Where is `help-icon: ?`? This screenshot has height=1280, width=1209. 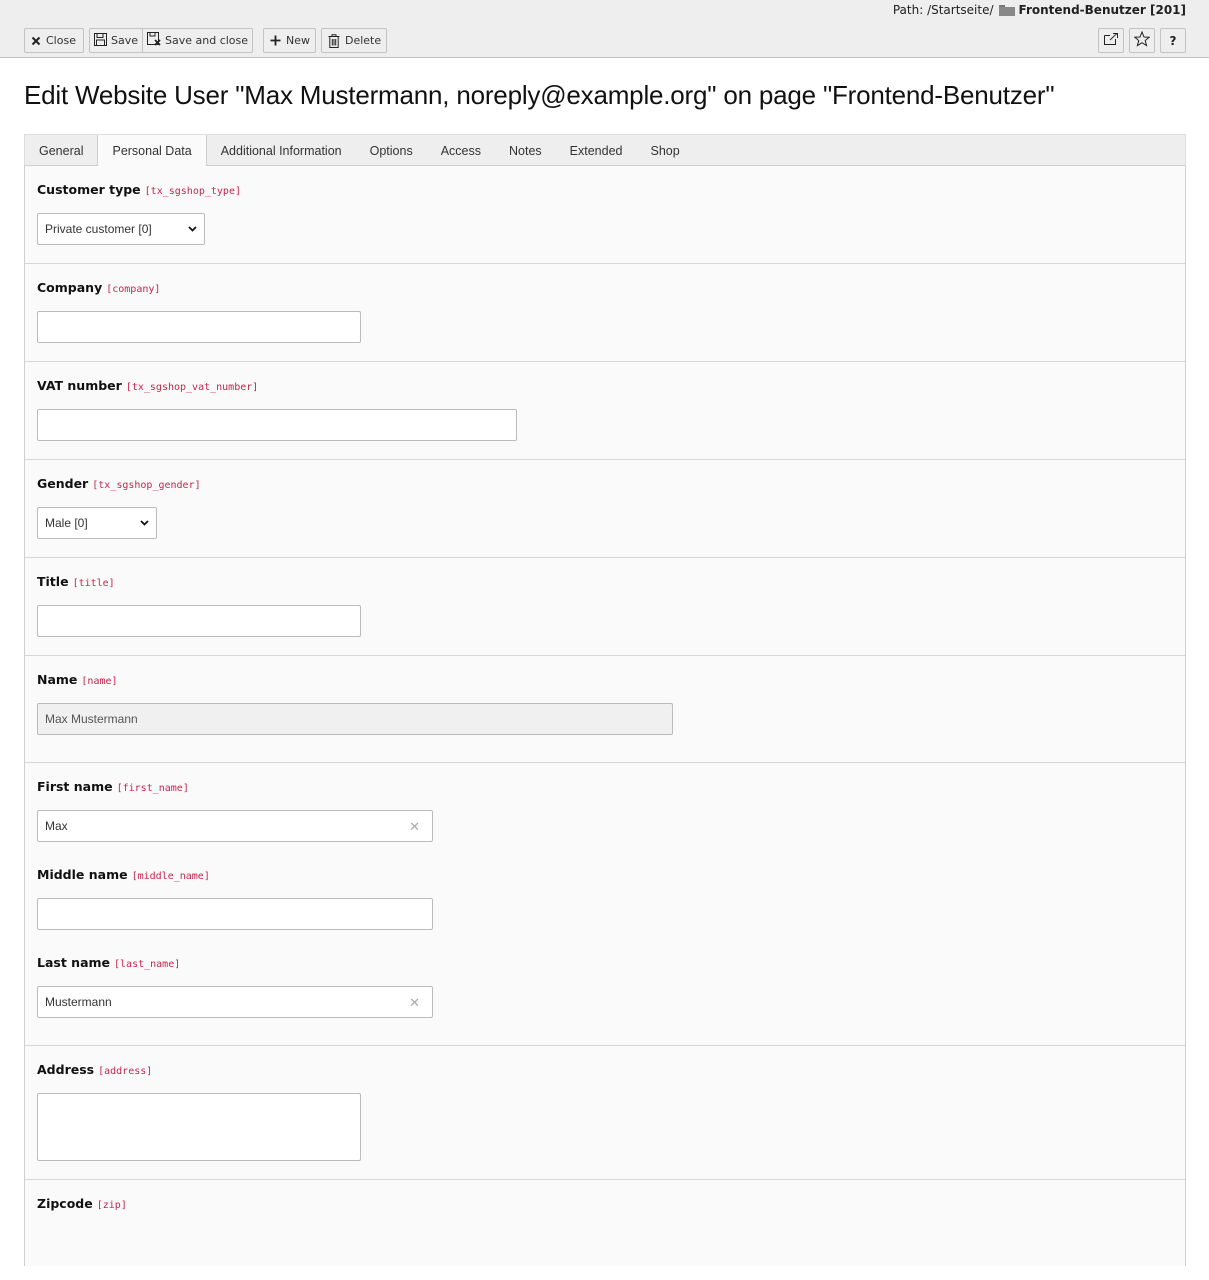
help-icon: ? is located at coordinates (1173, 40).